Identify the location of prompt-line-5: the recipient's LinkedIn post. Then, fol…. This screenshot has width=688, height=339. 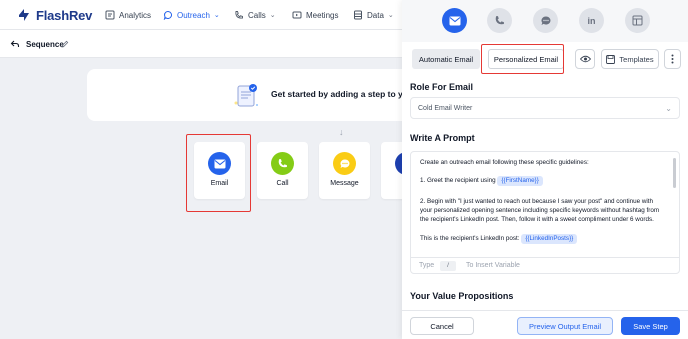
(537, 219).